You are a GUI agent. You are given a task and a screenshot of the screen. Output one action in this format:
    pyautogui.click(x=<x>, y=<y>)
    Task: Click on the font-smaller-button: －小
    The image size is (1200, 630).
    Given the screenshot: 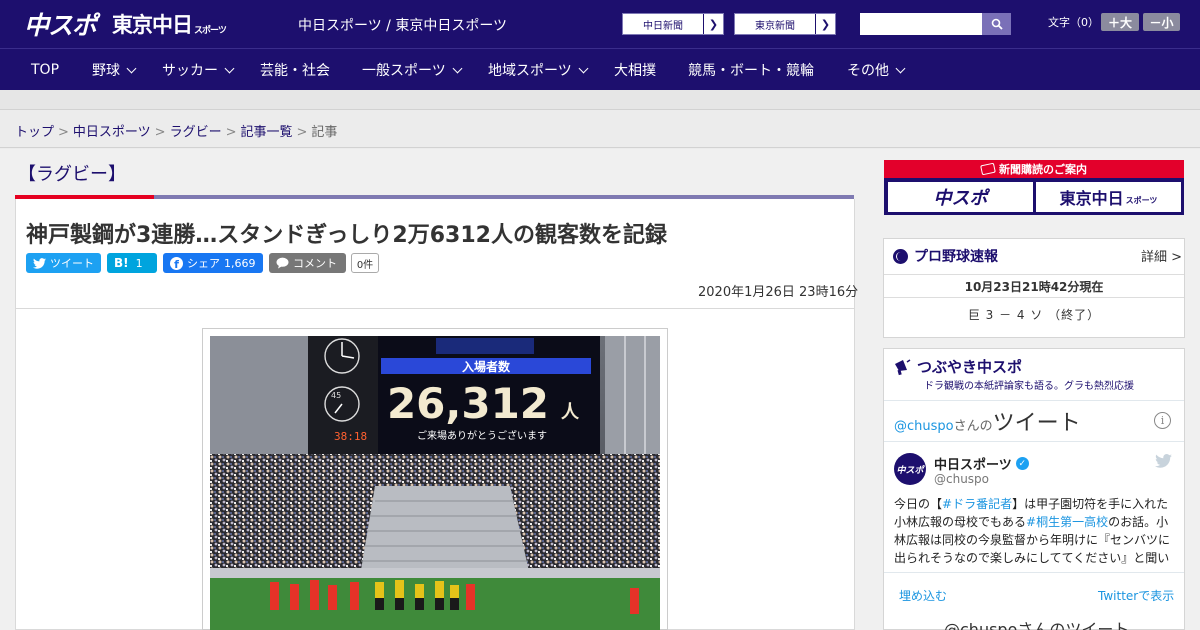 What is the action you would take?
    pyautogui.click(x=1161, y=22)
    